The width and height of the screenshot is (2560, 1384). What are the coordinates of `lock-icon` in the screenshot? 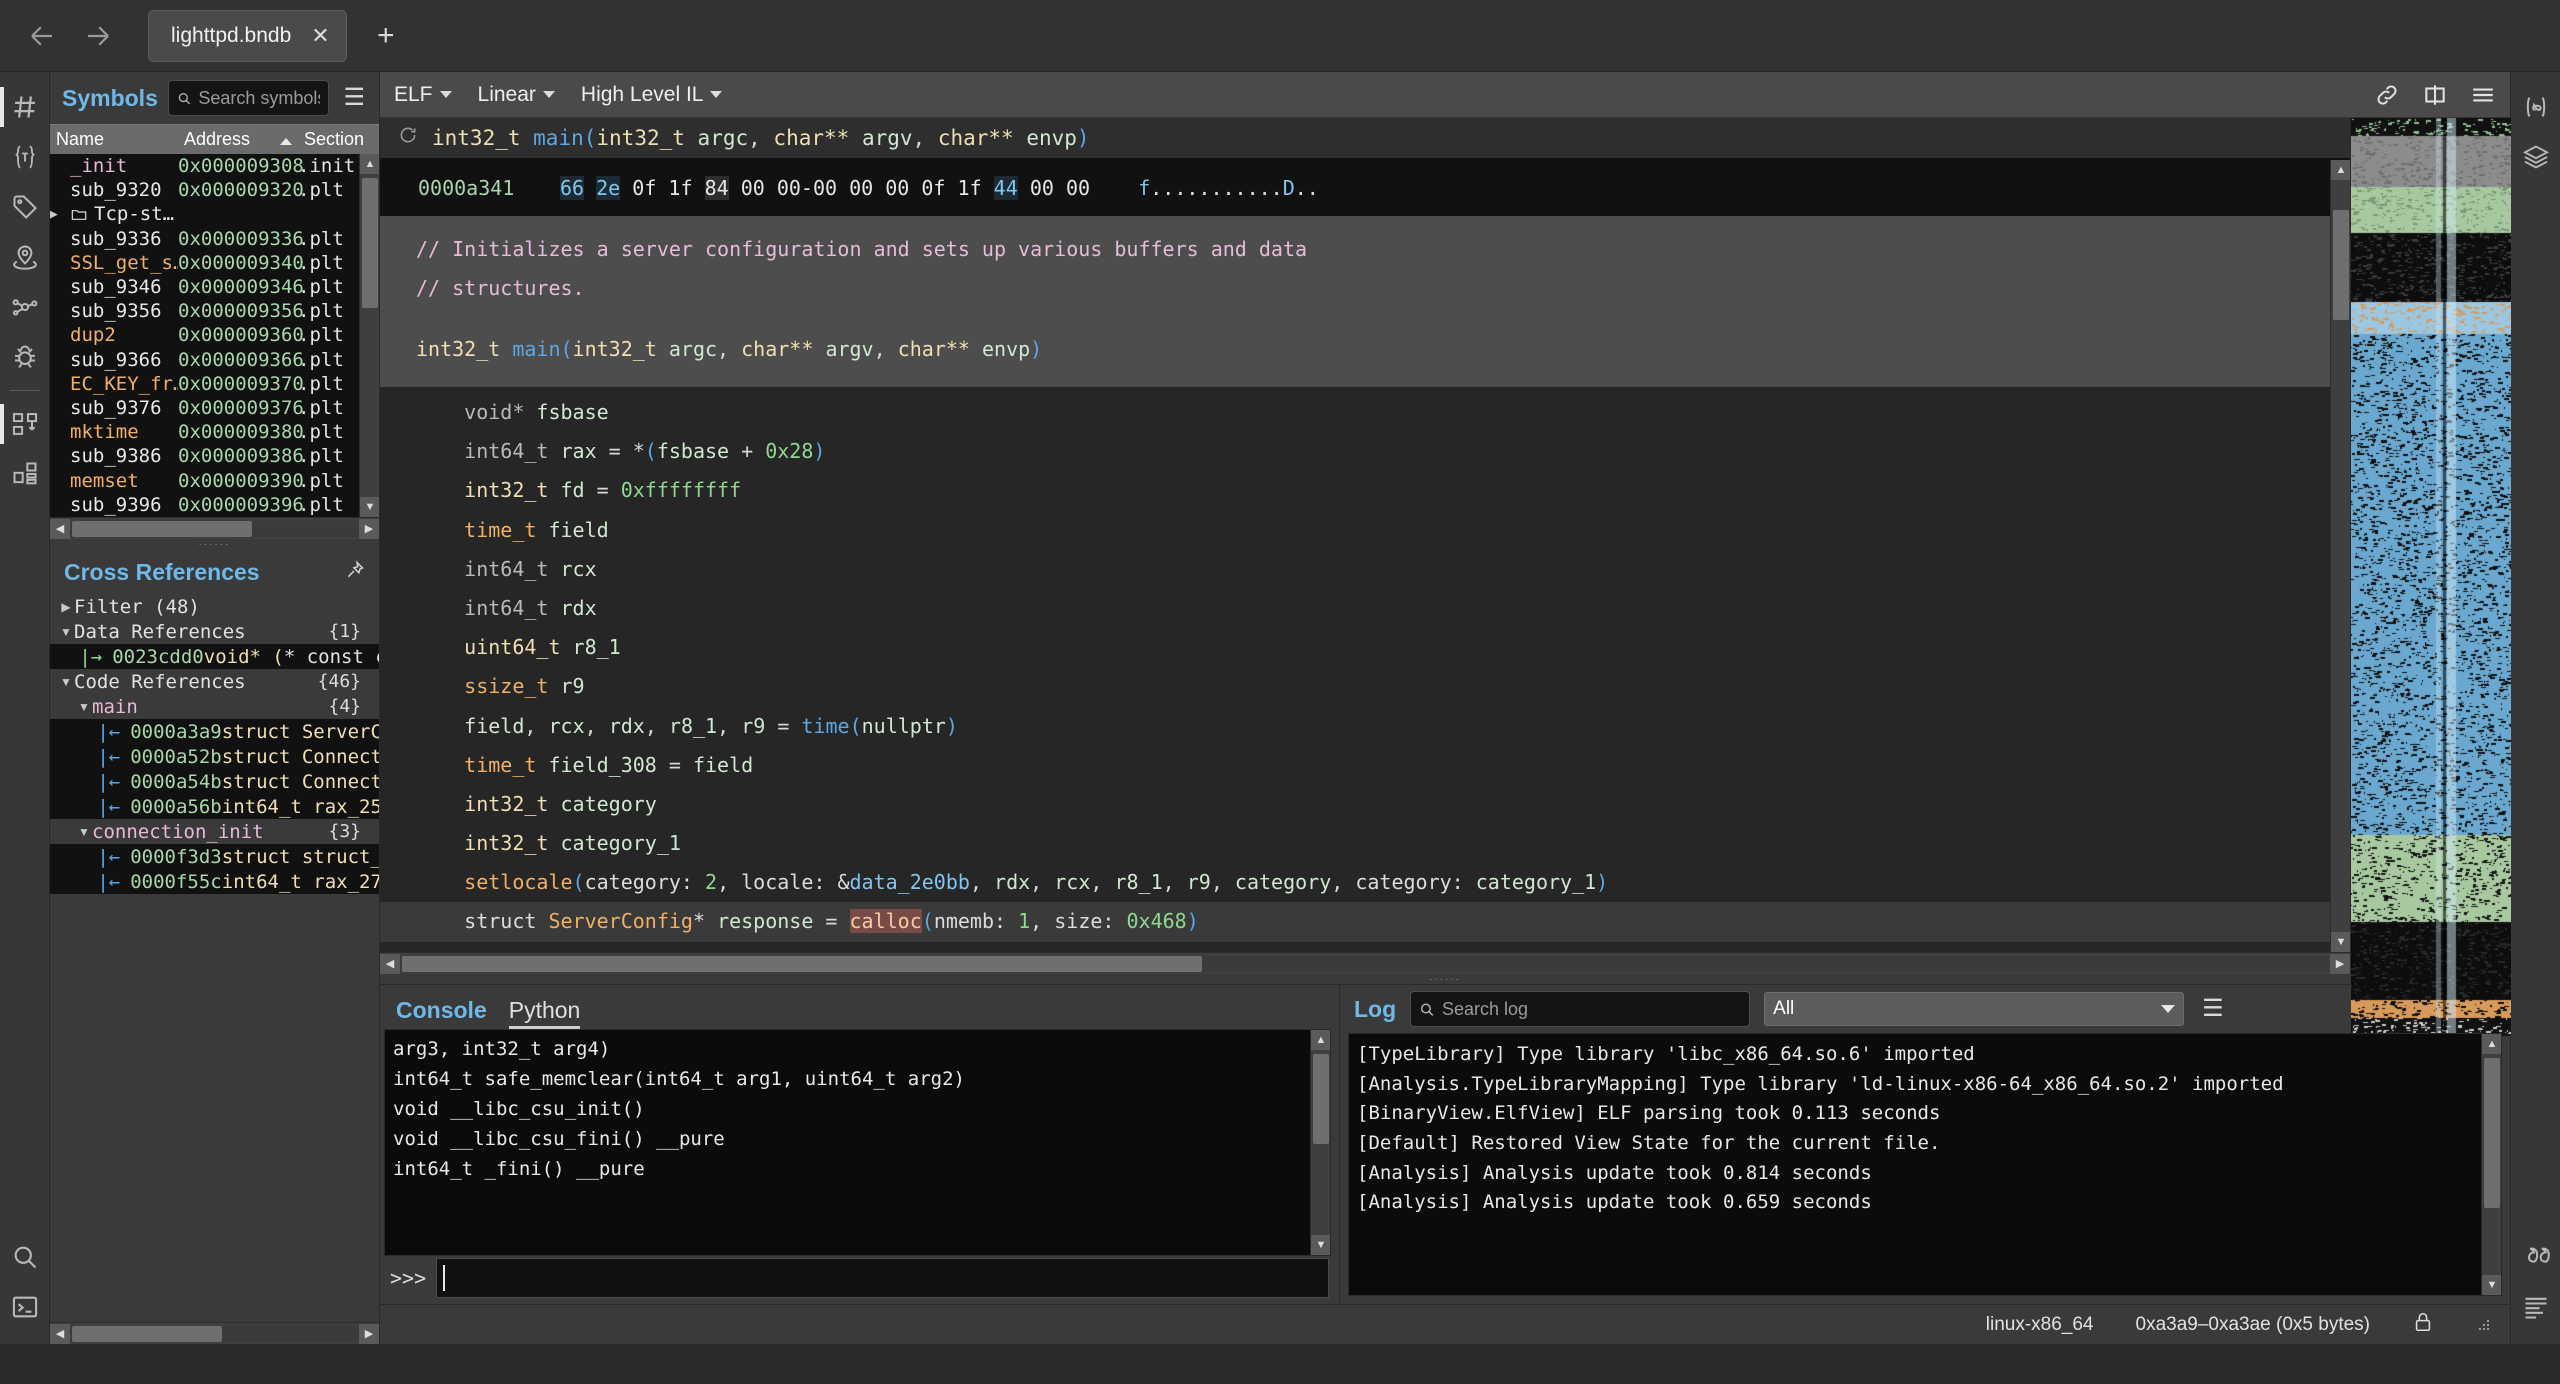 It's located at (2423, 1324).